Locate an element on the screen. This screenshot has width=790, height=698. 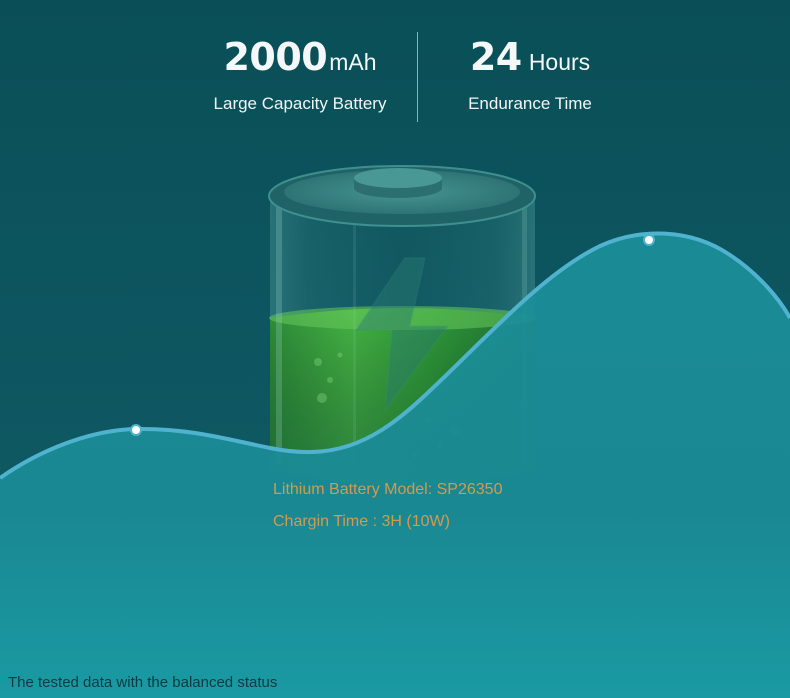
capacity-unit: mAh is located at coordinates (353, 62).